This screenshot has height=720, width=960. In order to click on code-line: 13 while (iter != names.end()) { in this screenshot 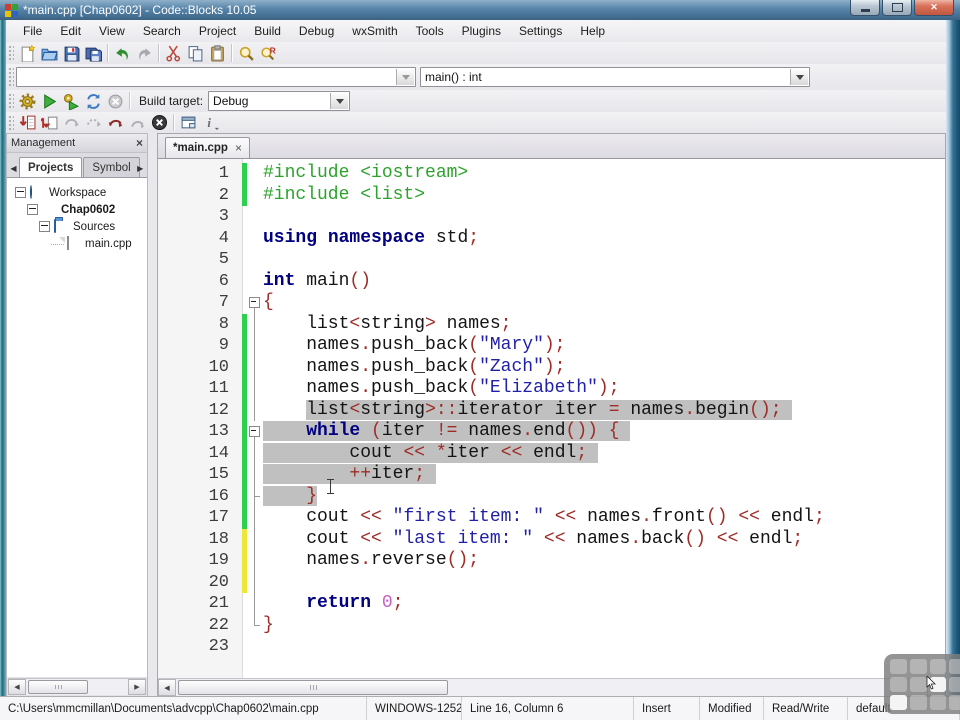, I will do `click(551, 432)`.